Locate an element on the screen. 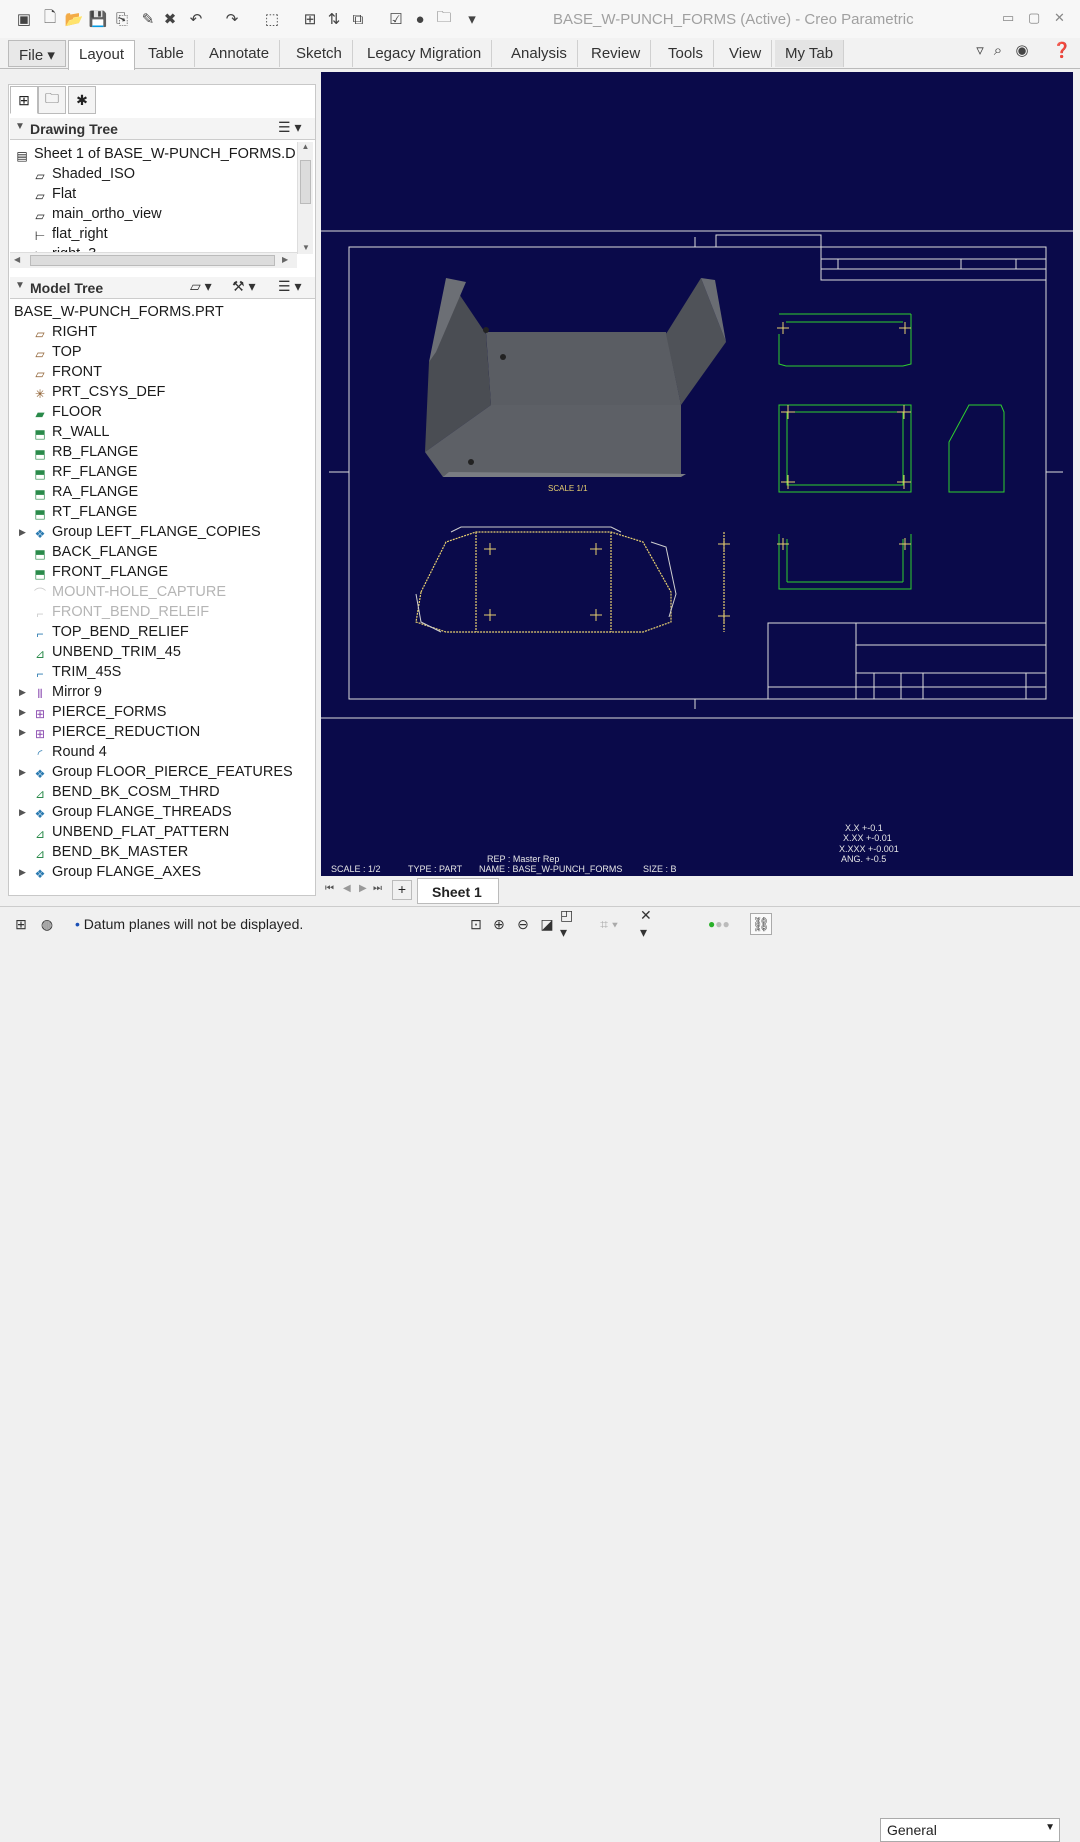 The height and width of the screenshot is (1842, 1080). list-item: ▱ Shaded_ISO is located at coordinates (83, 174).